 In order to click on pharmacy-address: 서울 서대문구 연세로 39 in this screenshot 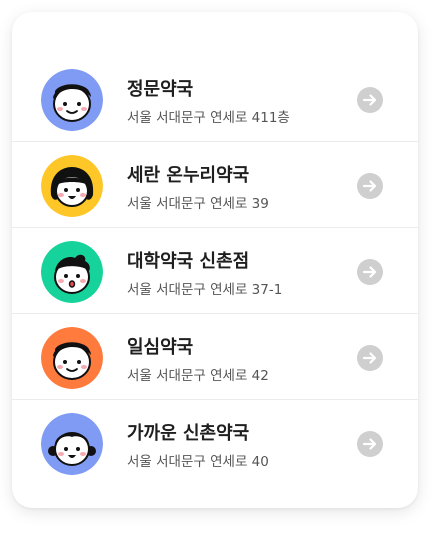, I will do `click(198, 204)`.